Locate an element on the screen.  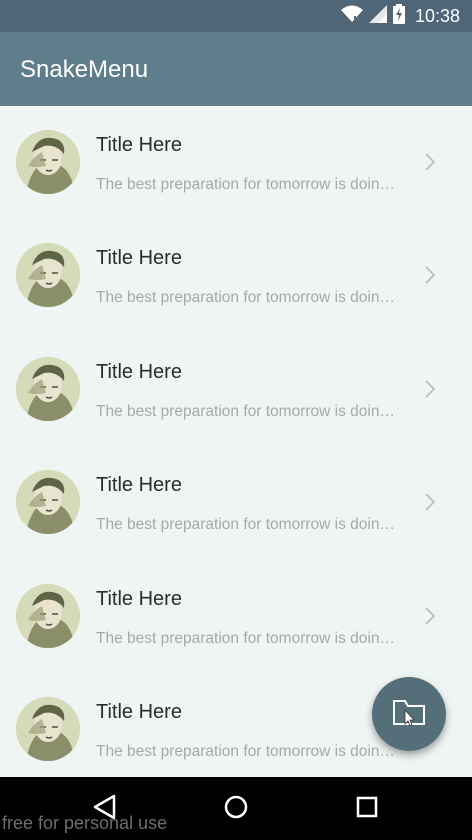
app-title: SnakeMenu is located at coordinates (84, 69).